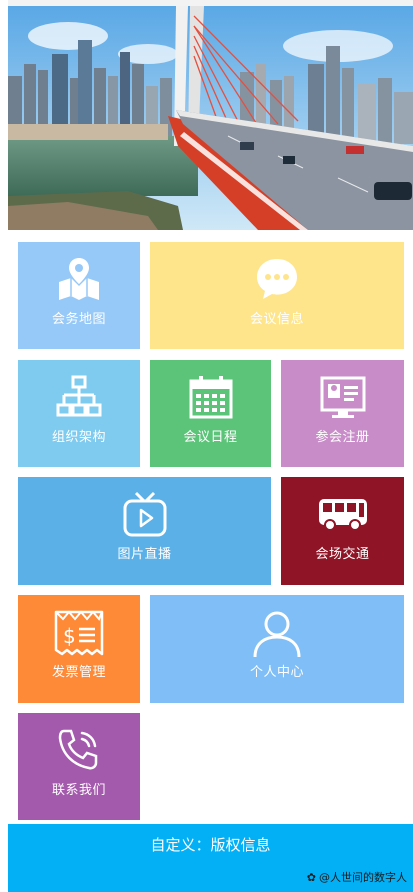  What do you see at coordinates (363, 877) in the screenshot?
I see `watermark-text: @人世间的数字人` at bounding box center [363, 877].